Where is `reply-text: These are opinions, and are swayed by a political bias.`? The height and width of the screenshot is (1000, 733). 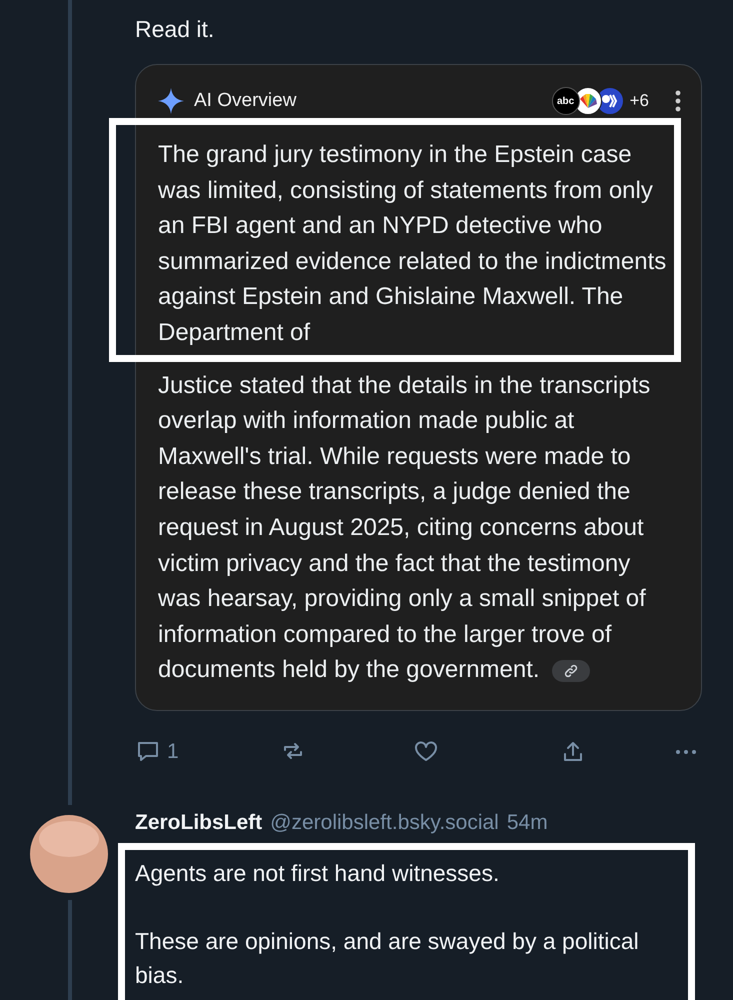 reply-text: These are opinions, and are swayed by a political bias. is located at coordinates (387, 958).